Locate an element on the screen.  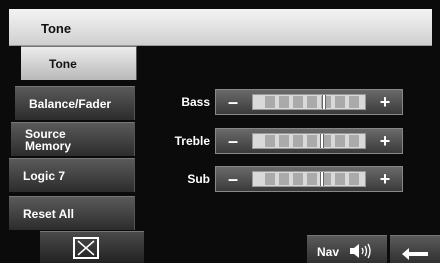
treble-track is located at coordinates (309, 141).